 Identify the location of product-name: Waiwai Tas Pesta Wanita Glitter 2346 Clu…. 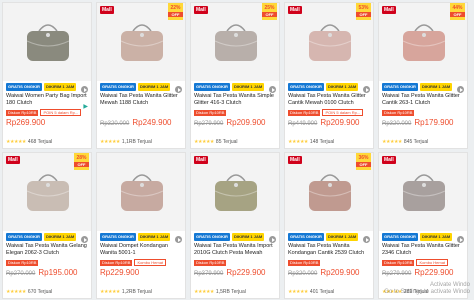
(423, 249).